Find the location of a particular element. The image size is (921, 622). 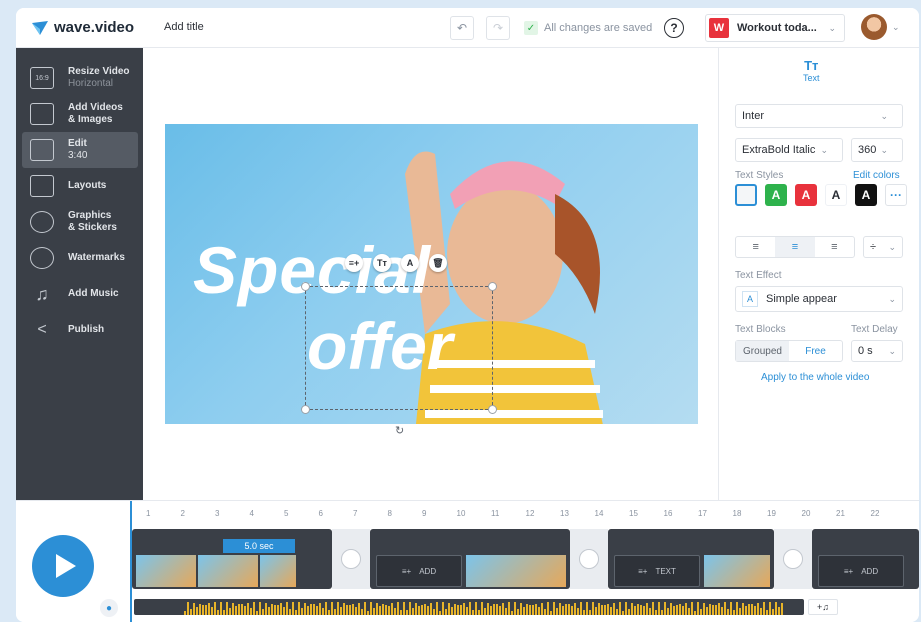

tab-text: Tт Text is located at coordinates (811, 70).